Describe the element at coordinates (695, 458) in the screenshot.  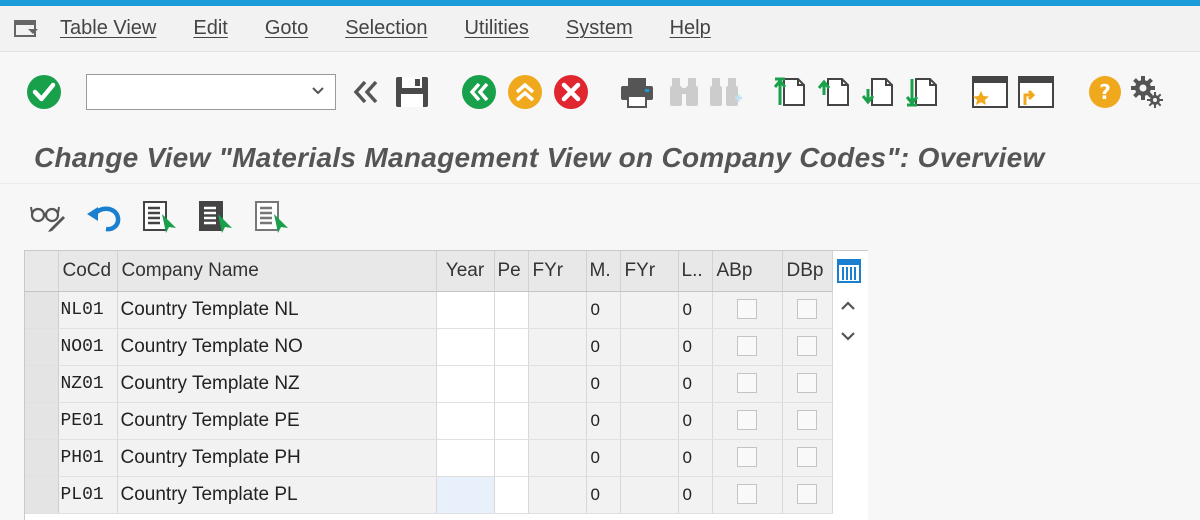
I see `cell-l: 0` at that location.